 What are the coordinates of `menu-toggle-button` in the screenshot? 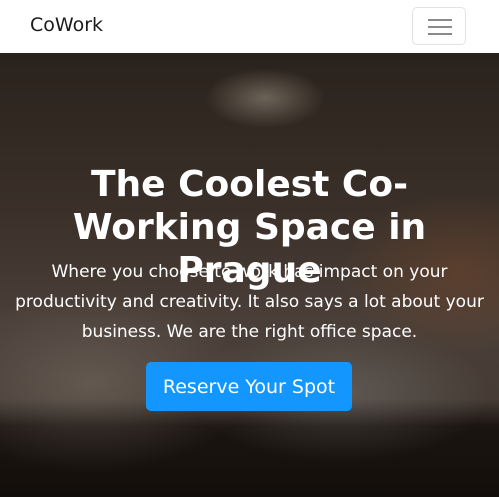 It's located at (439, 26).